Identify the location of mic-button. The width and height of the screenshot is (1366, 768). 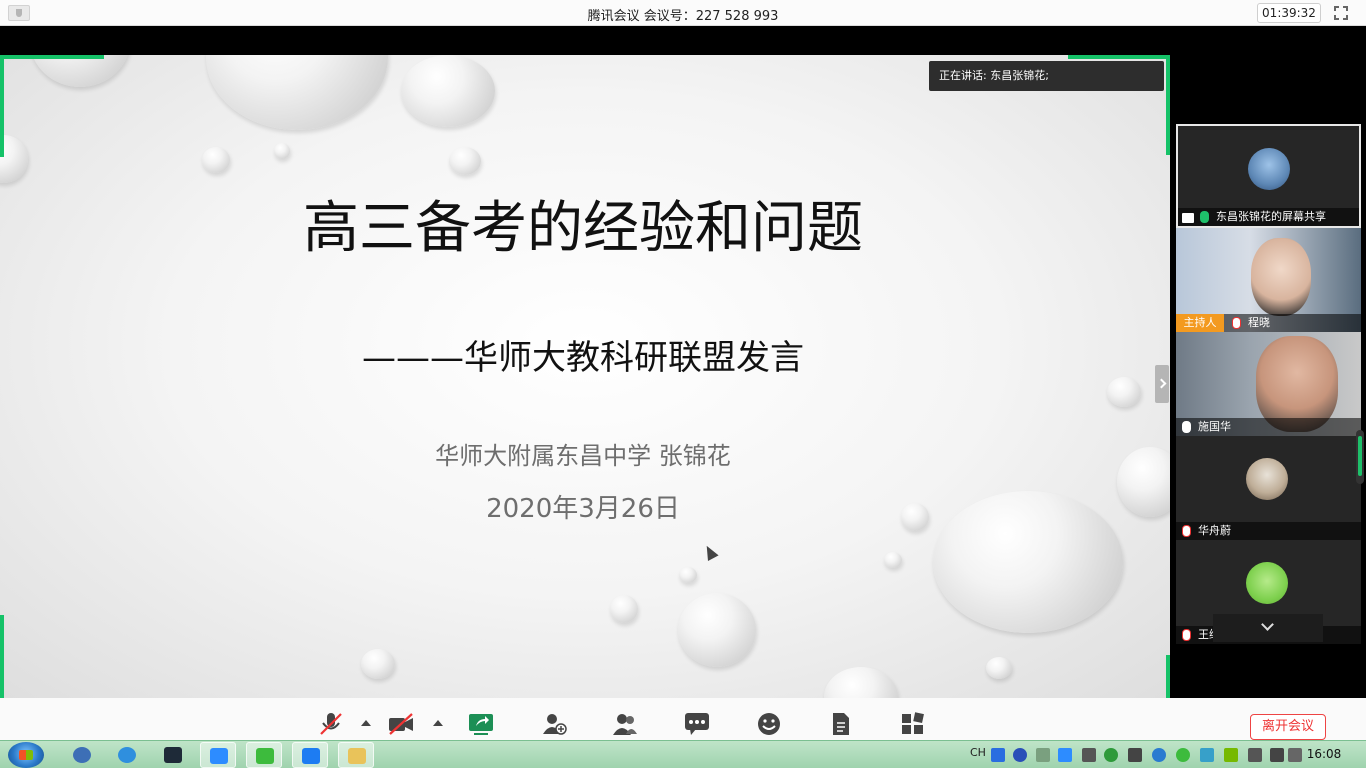
(330, 725).